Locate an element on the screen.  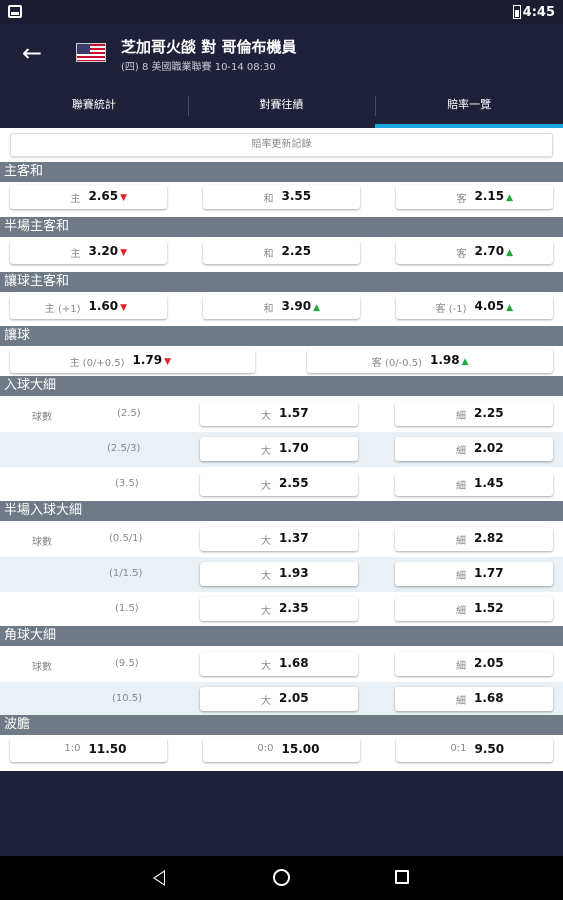
section-header-handicap-1x2: 讓球主客和 is located at coordinates (281, 282).